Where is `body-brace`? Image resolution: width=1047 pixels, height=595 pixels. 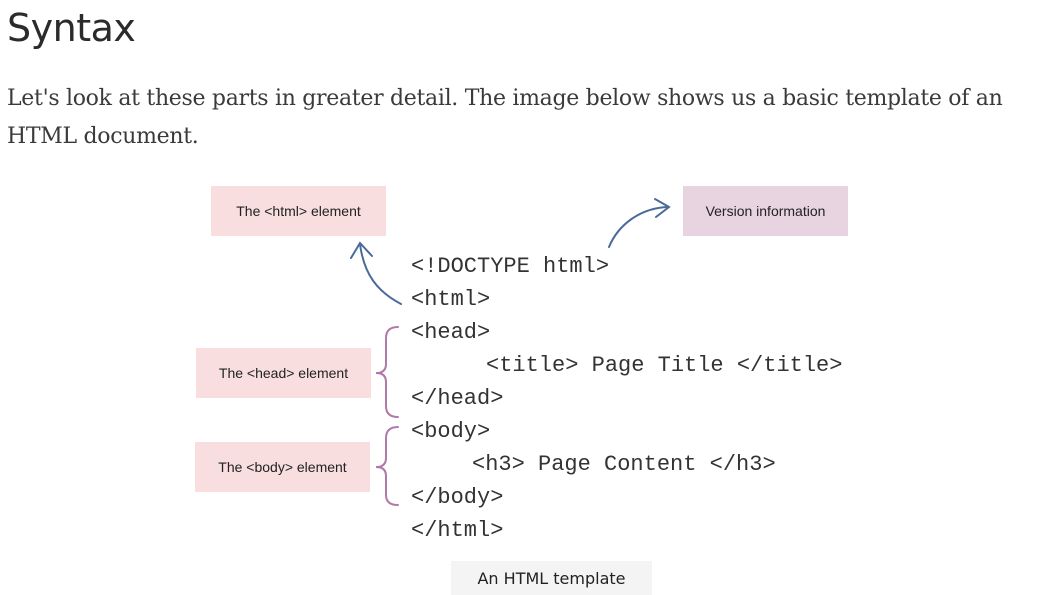
body-brace is located at coordinates (387, 466).